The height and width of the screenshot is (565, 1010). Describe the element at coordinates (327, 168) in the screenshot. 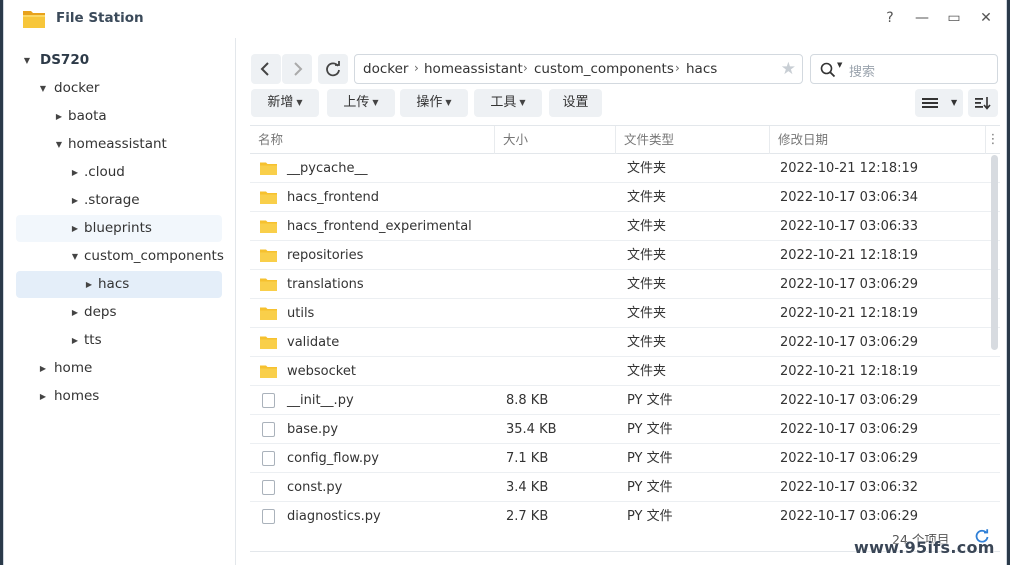

I see `file-name: __pycache__` at that location.